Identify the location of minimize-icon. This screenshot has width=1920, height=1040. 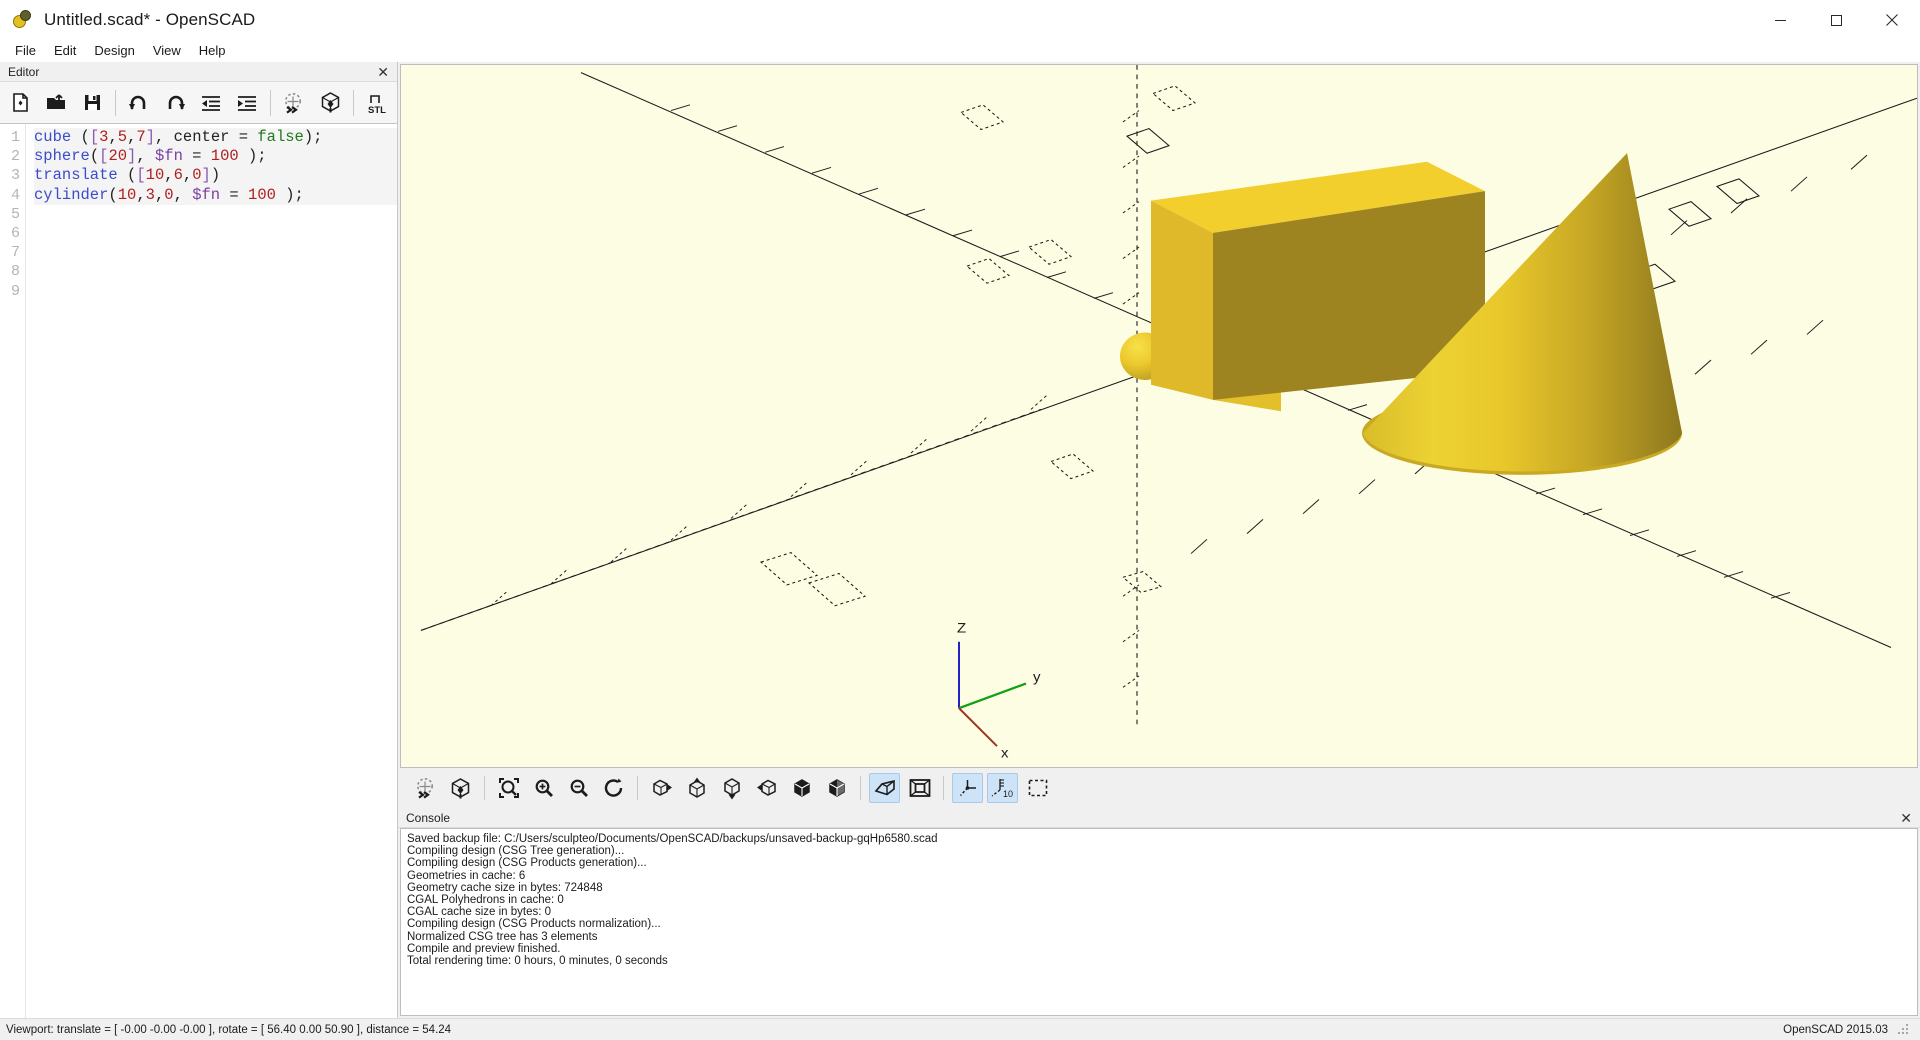
(1780, 20).